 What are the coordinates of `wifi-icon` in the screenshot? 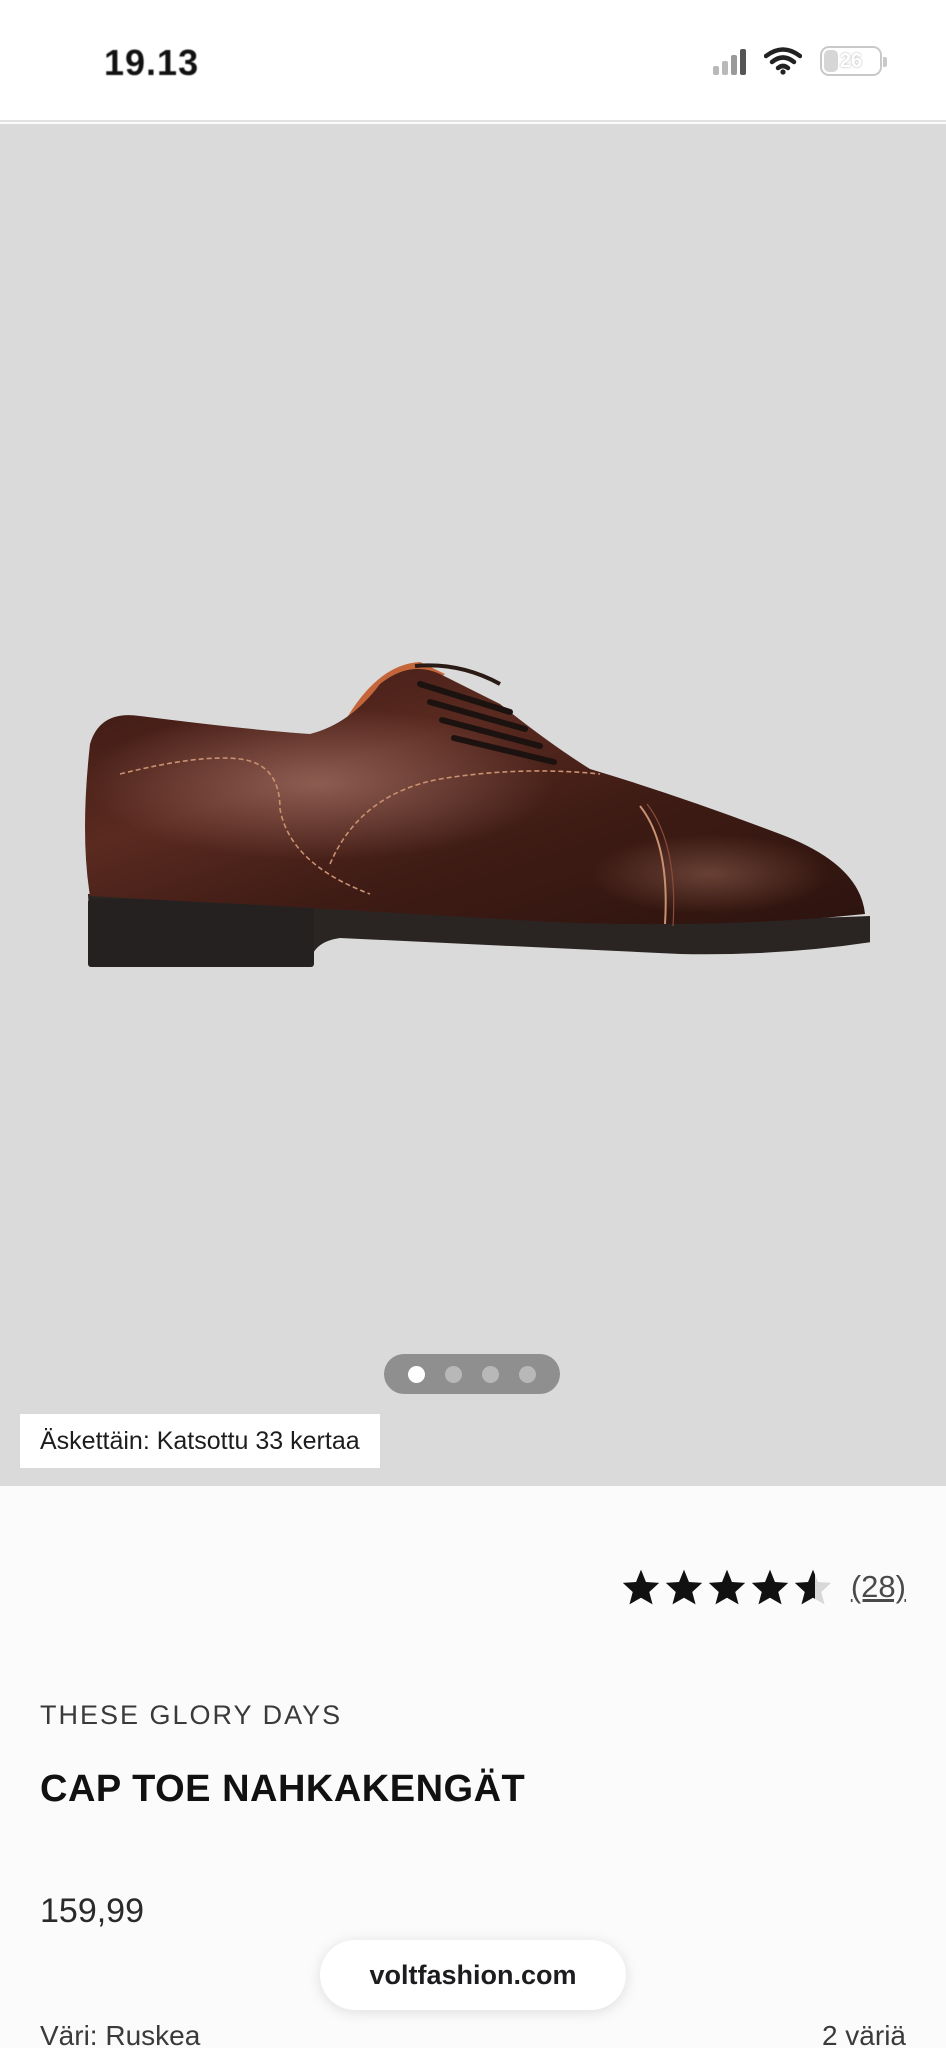 It's located at (783, 61).